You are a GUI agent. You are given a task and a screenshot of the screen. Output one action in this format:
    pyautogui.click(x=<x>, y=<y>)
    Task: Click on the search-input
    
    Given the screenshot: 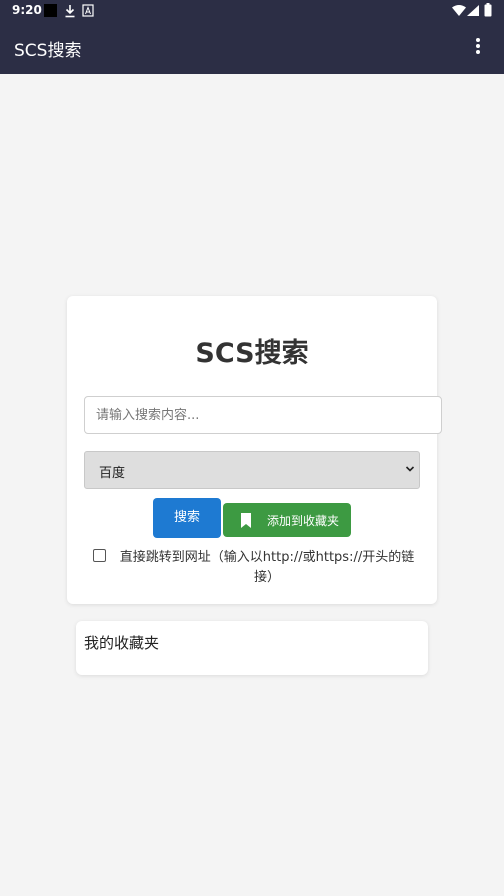 What is the action you would take?
    pyautogui.click(x=263, y=415)
    